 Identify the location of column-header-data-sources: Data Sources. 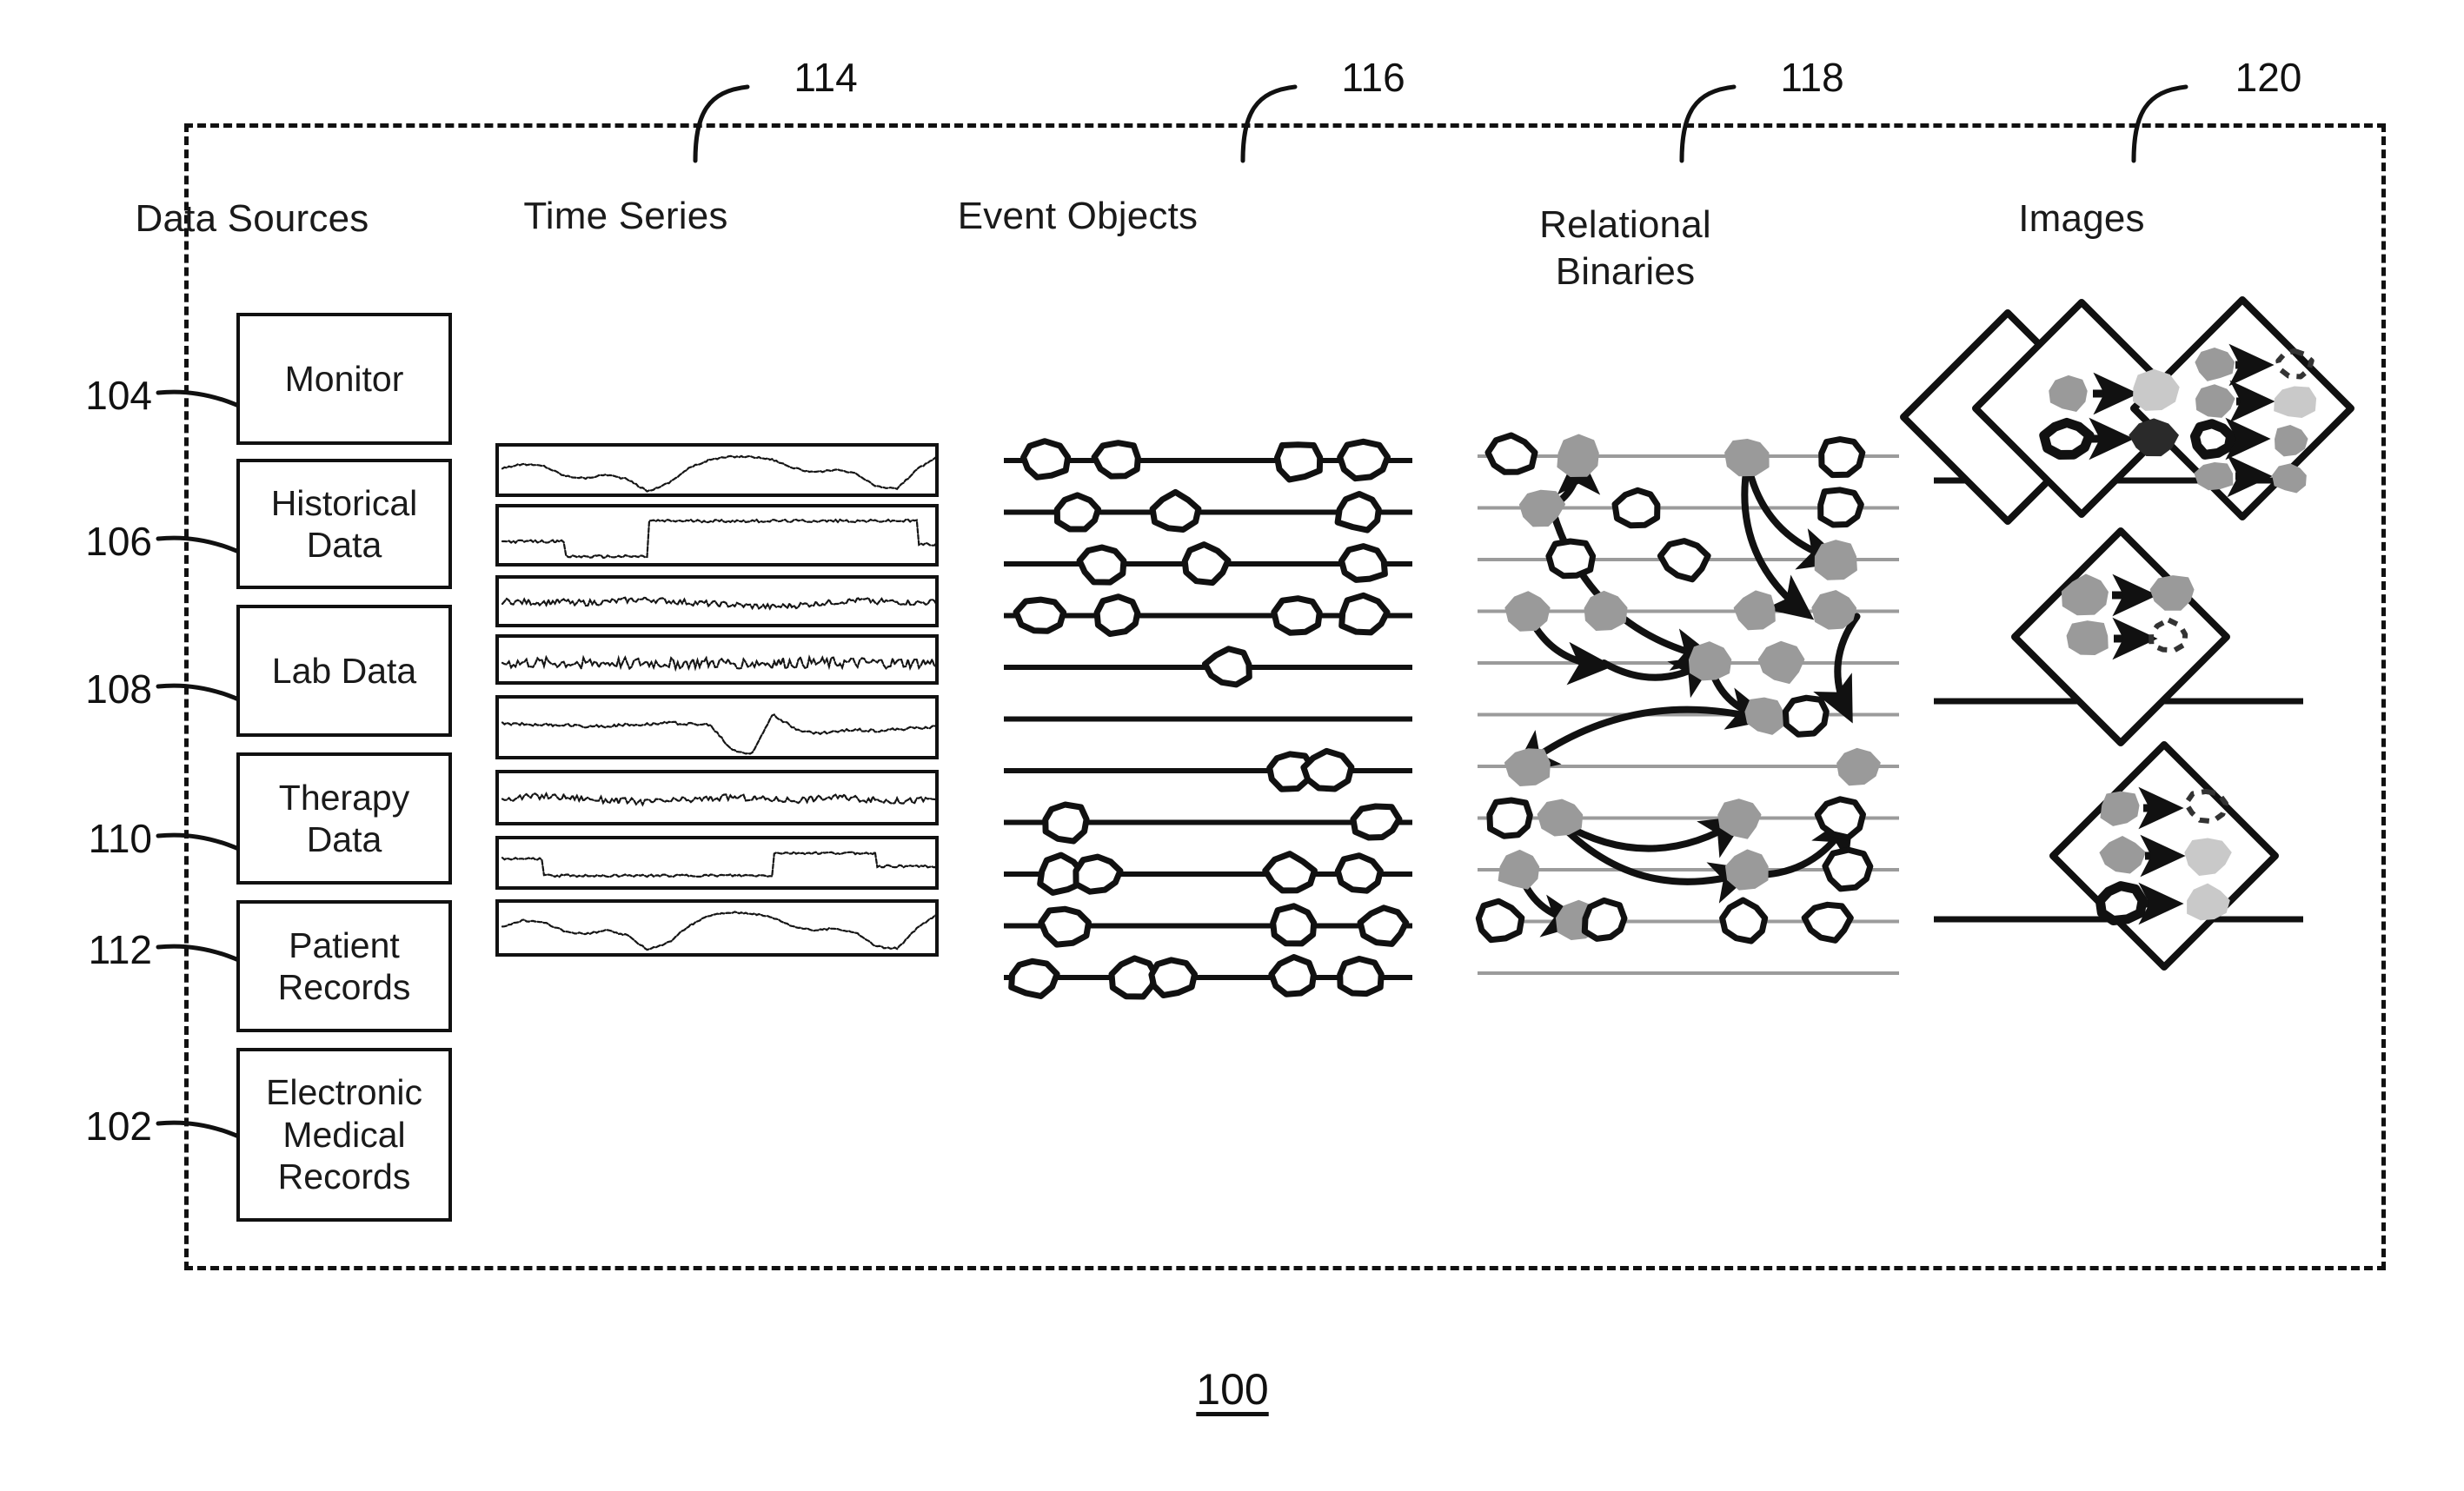
(252, 218).